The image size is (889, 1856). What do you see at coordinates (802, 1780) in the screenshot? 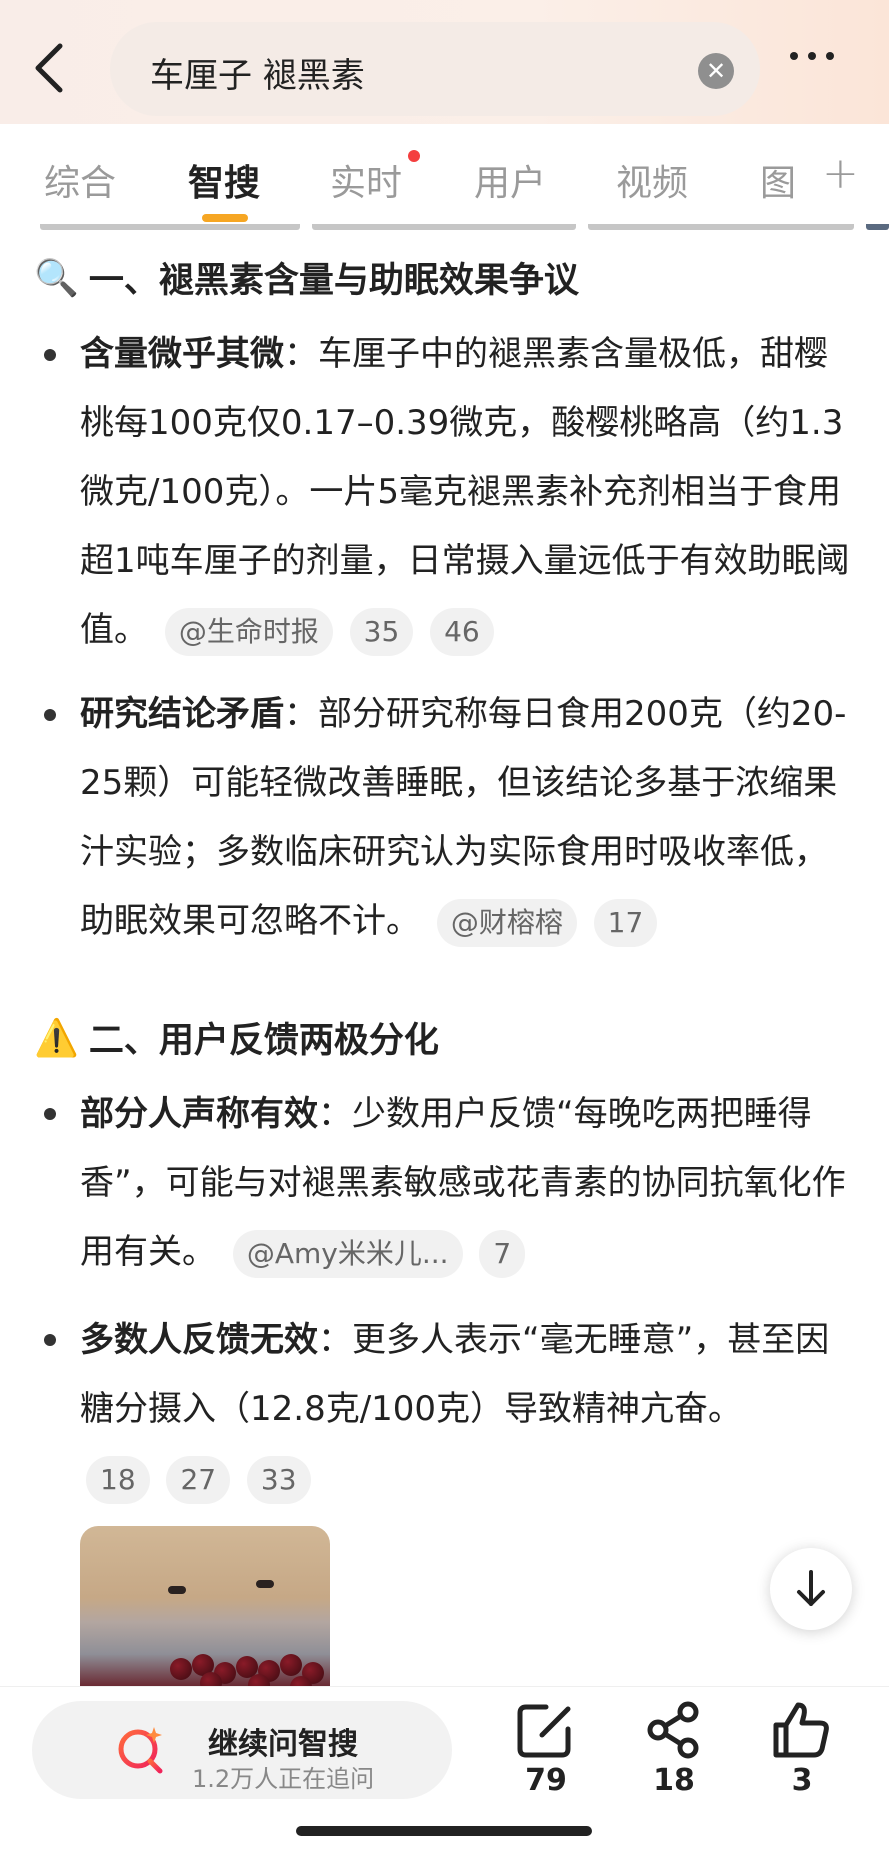
I see `like-count: 3` at bounding box center [802, 1780].